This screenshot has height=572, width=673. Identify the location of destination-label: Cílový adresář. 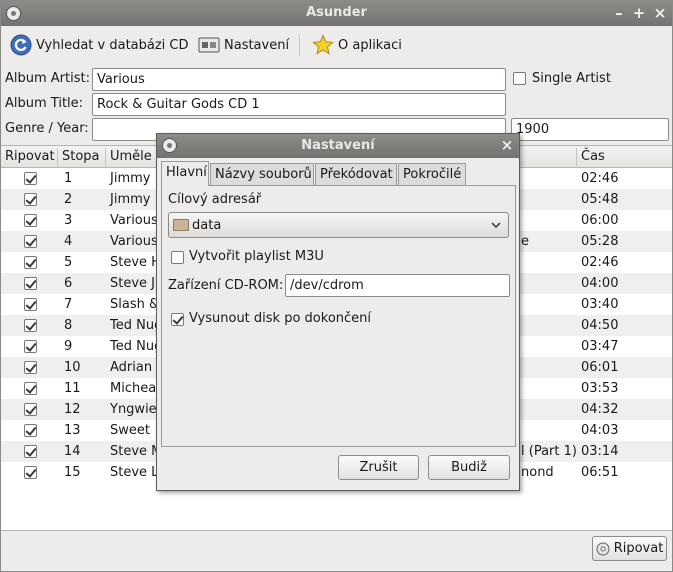
(215, 199).